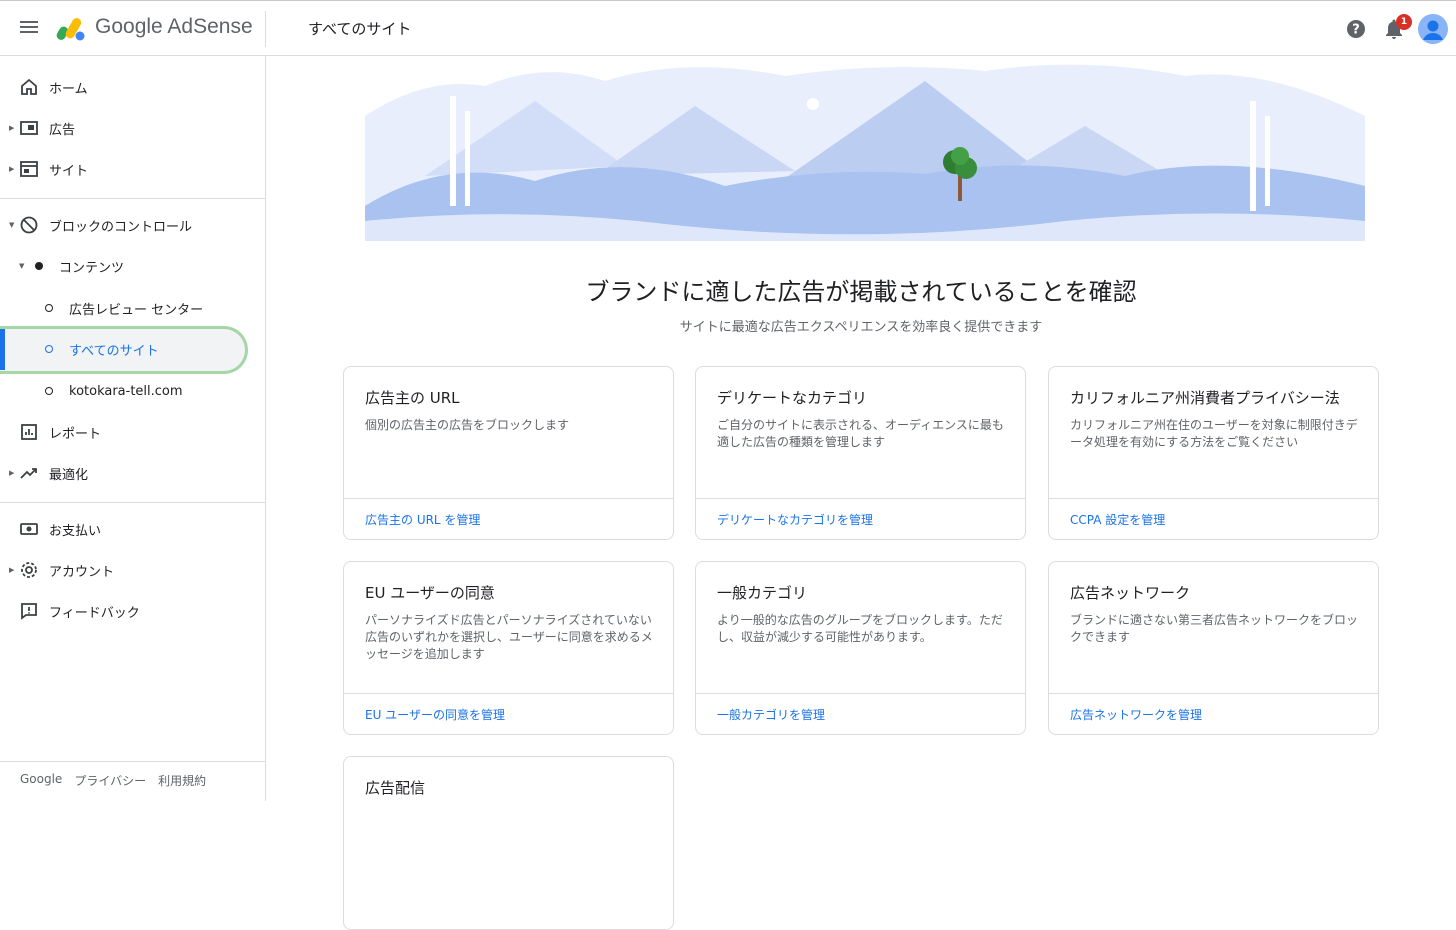 Image resolution: width=1456 pixels, height=930 pixels. What do you see at coordinates (1205, 398) in the screenshot?
I see `card-title: カリフォルニア州消費者プライバシー法` at bounding box center [1205, 398].